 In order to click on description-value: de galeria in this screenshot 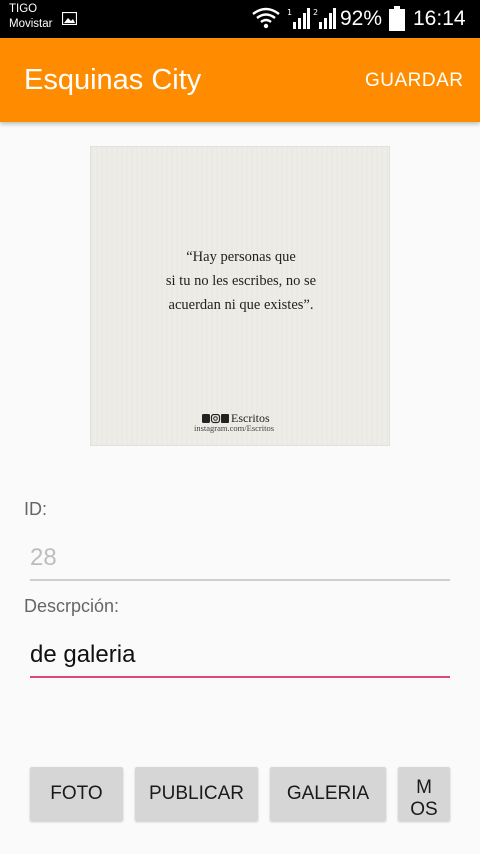, I will do `click(83, 654)`.